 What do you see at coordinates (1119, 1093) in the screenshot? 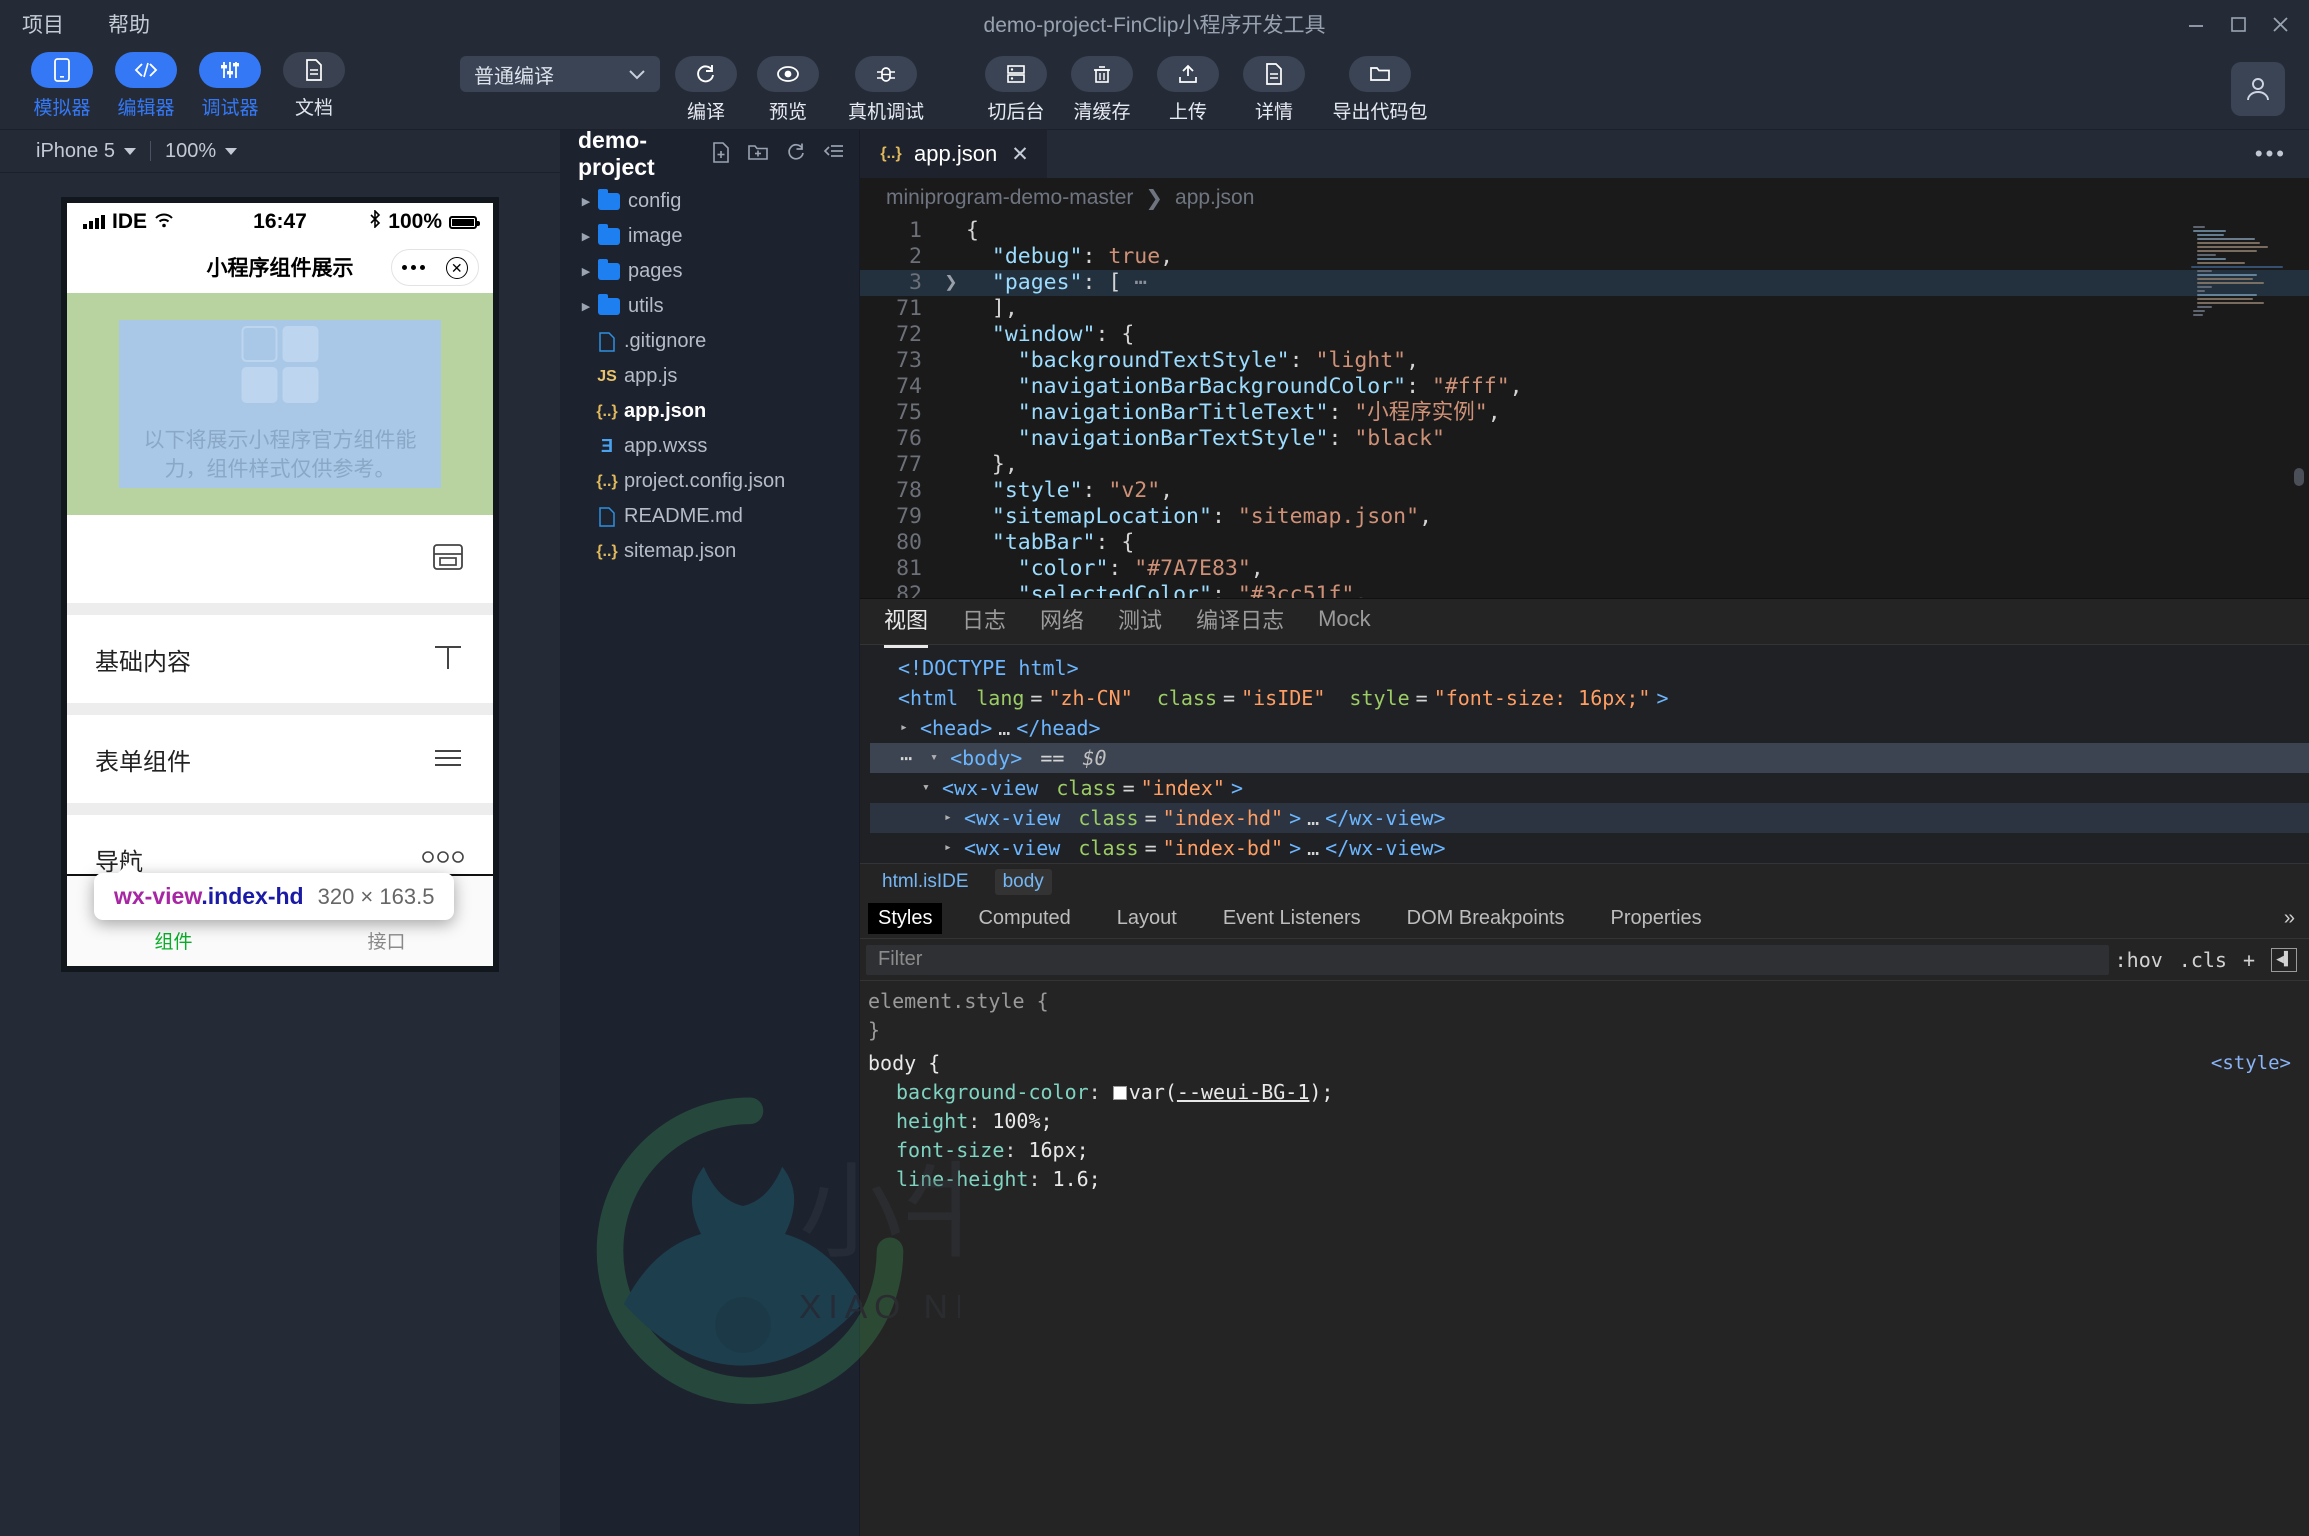
I see `color-swatch` at bounding box center [1119, 1093].